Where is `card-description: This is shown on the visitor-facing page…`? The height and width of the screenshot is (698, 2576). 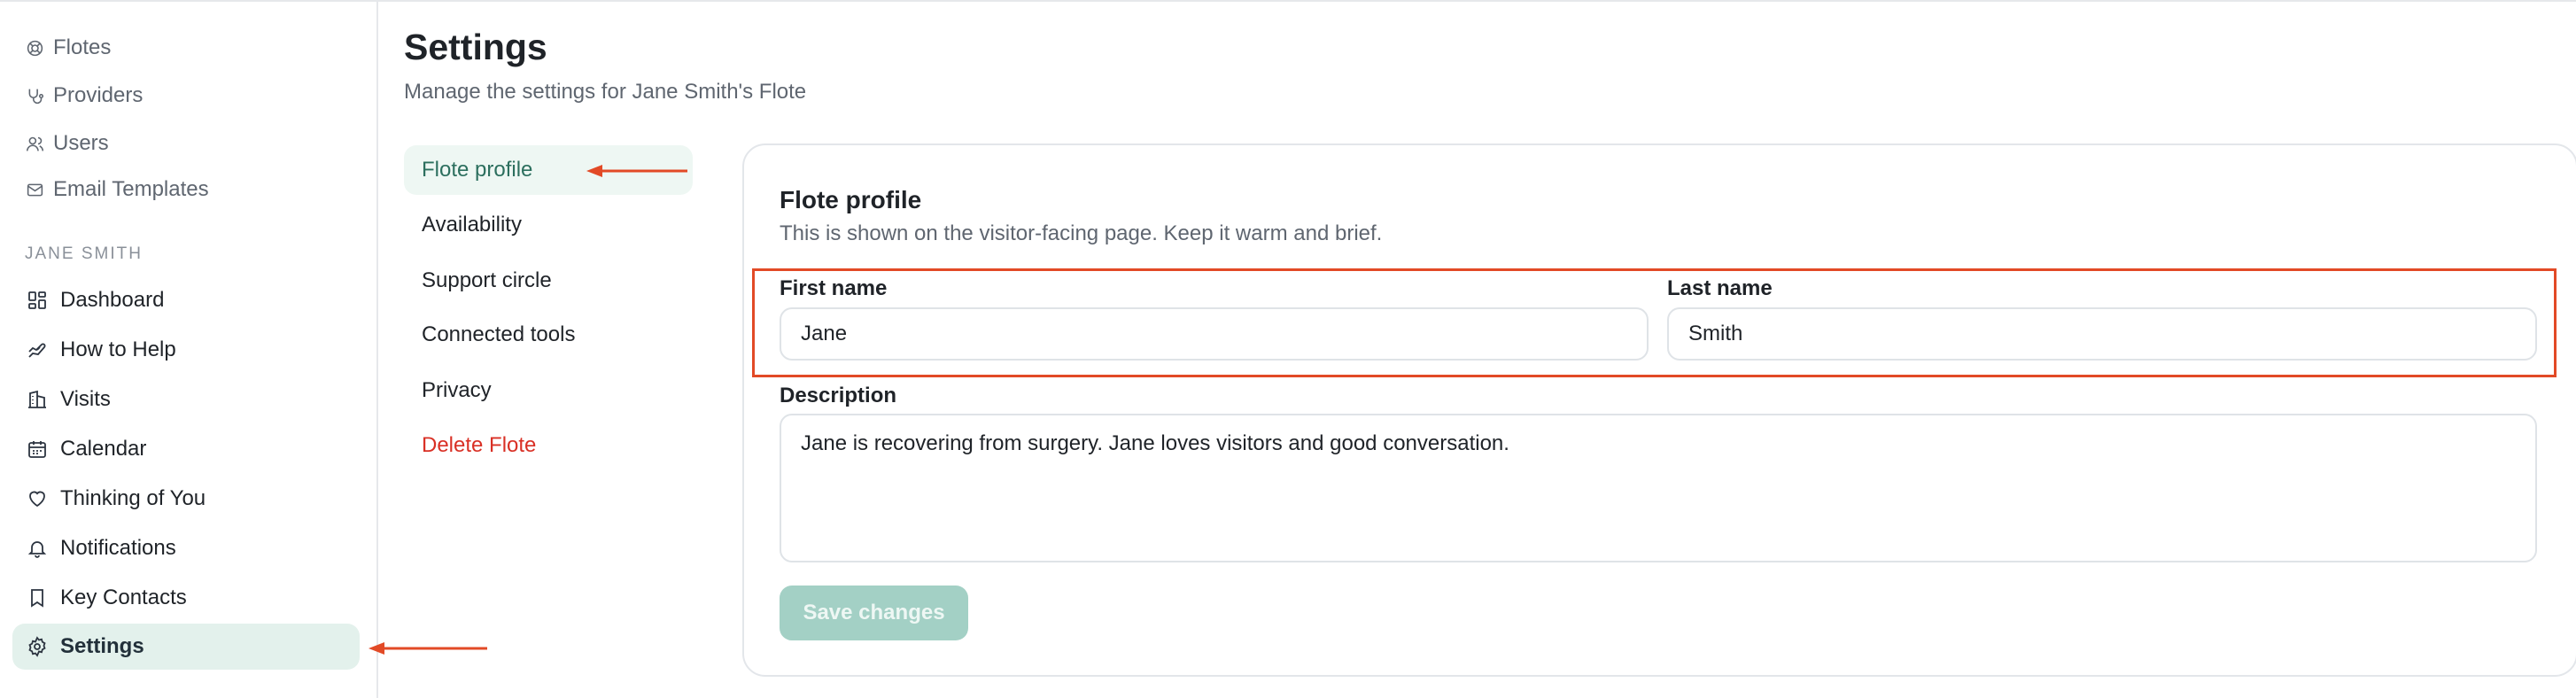
card-description: This is shown on the visitor-facing page… is located at coordinates (1081, 233).